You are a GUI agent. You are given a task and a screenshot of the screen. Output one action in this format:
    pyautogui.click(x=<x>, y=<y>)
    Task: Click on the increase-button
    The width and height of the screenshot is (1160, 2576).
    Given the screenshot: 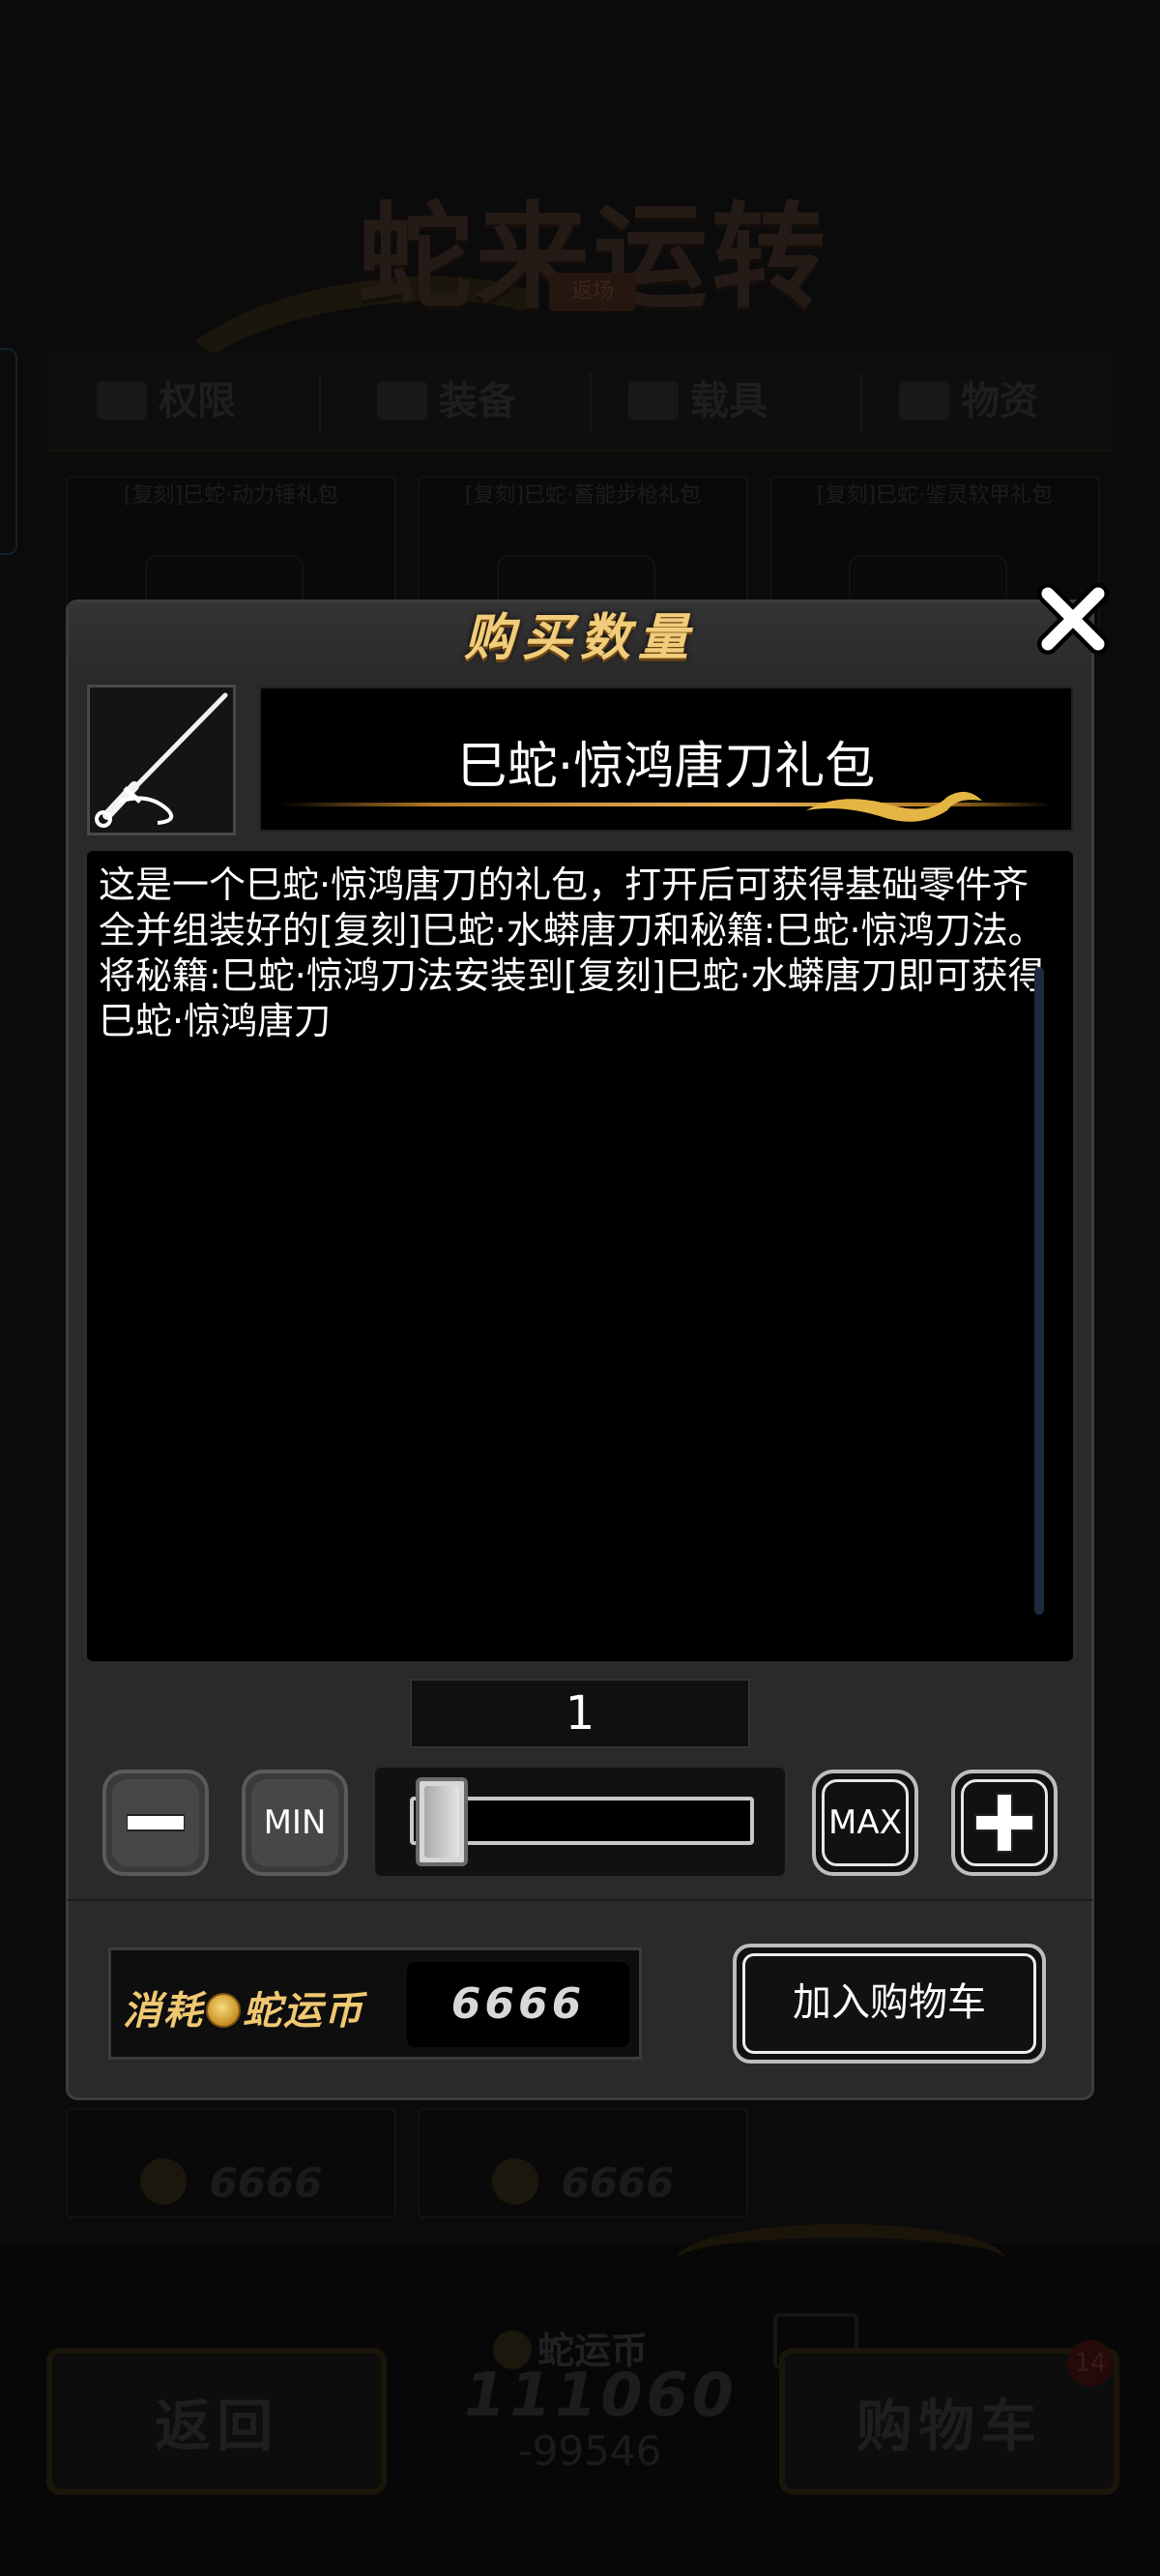 What is the action you would take?
    pyautogui.click(x=1004, y=1823)
    